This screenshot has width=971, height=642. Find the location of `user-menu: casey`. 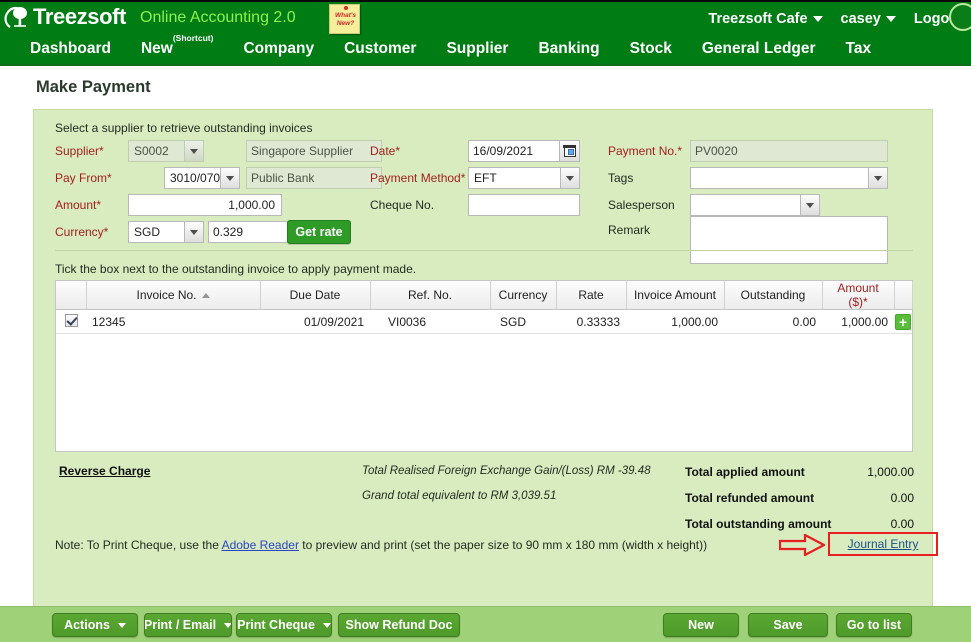

user-menu: casey is located at coordinates (868, 19).